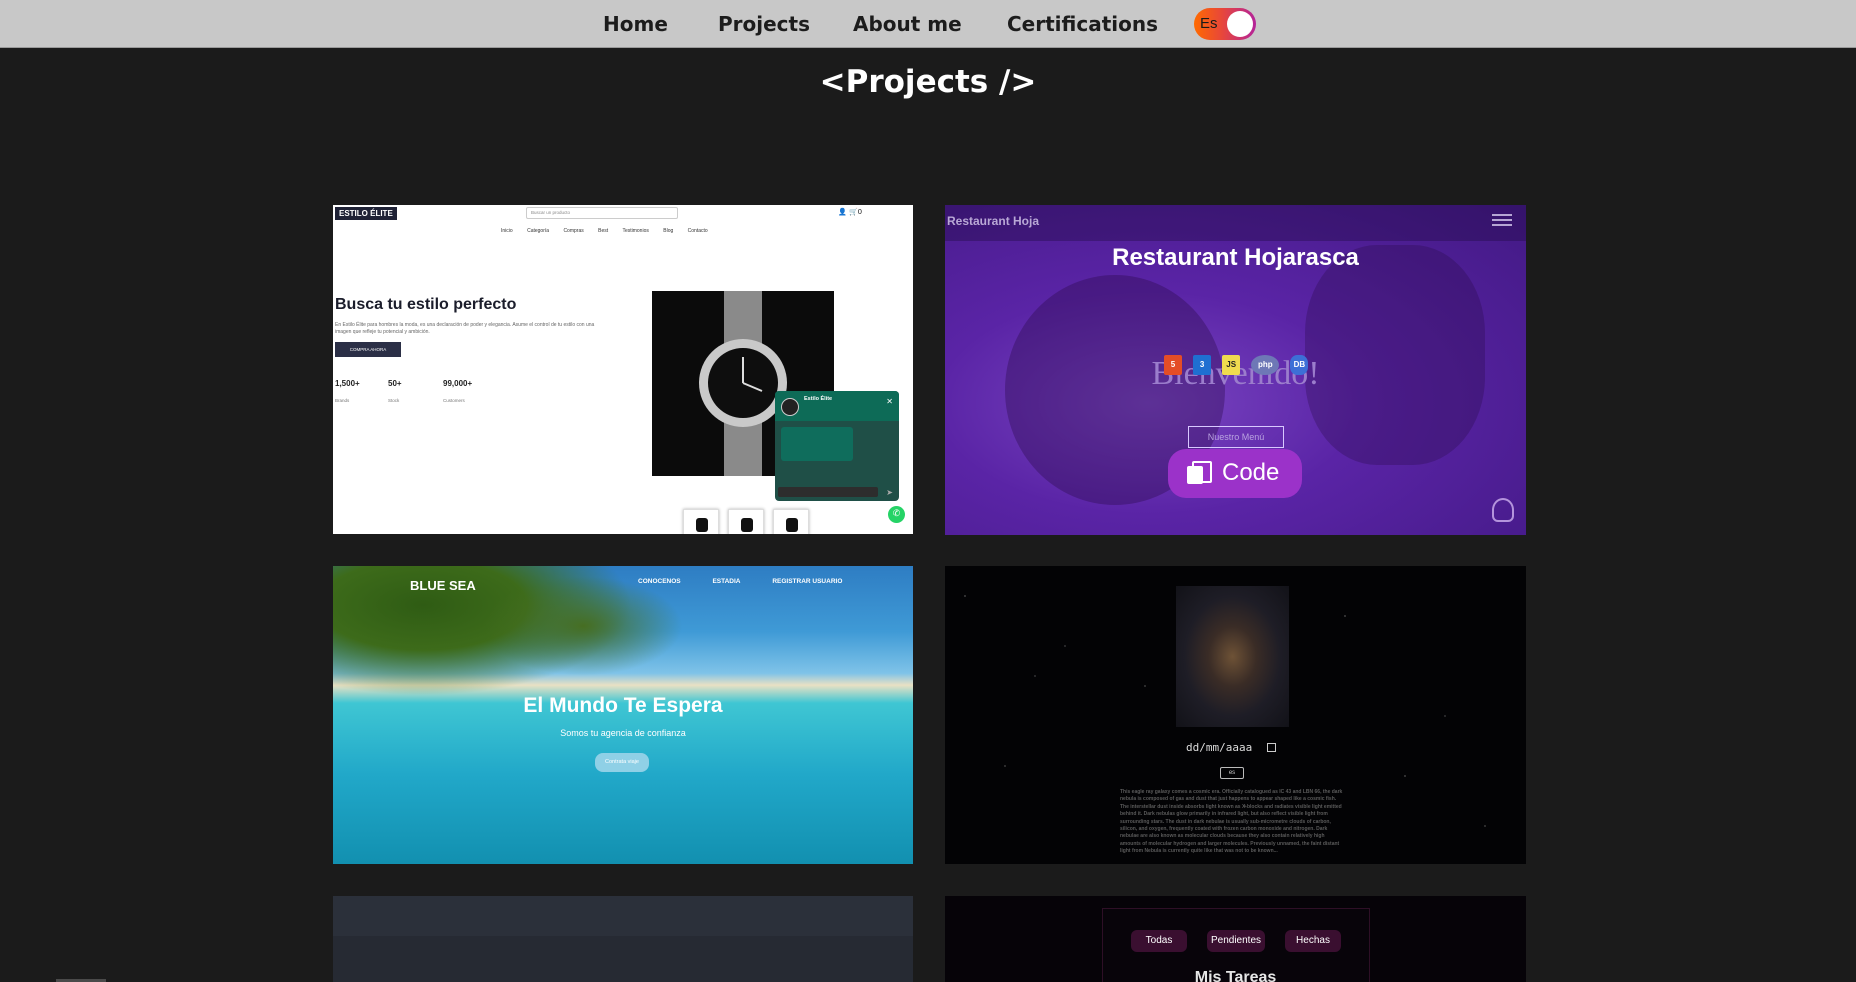 The width and height of the screenshot is (1856, 982). I want to click on user-cart-icons: 👤 🛒0, so click(850, 212).